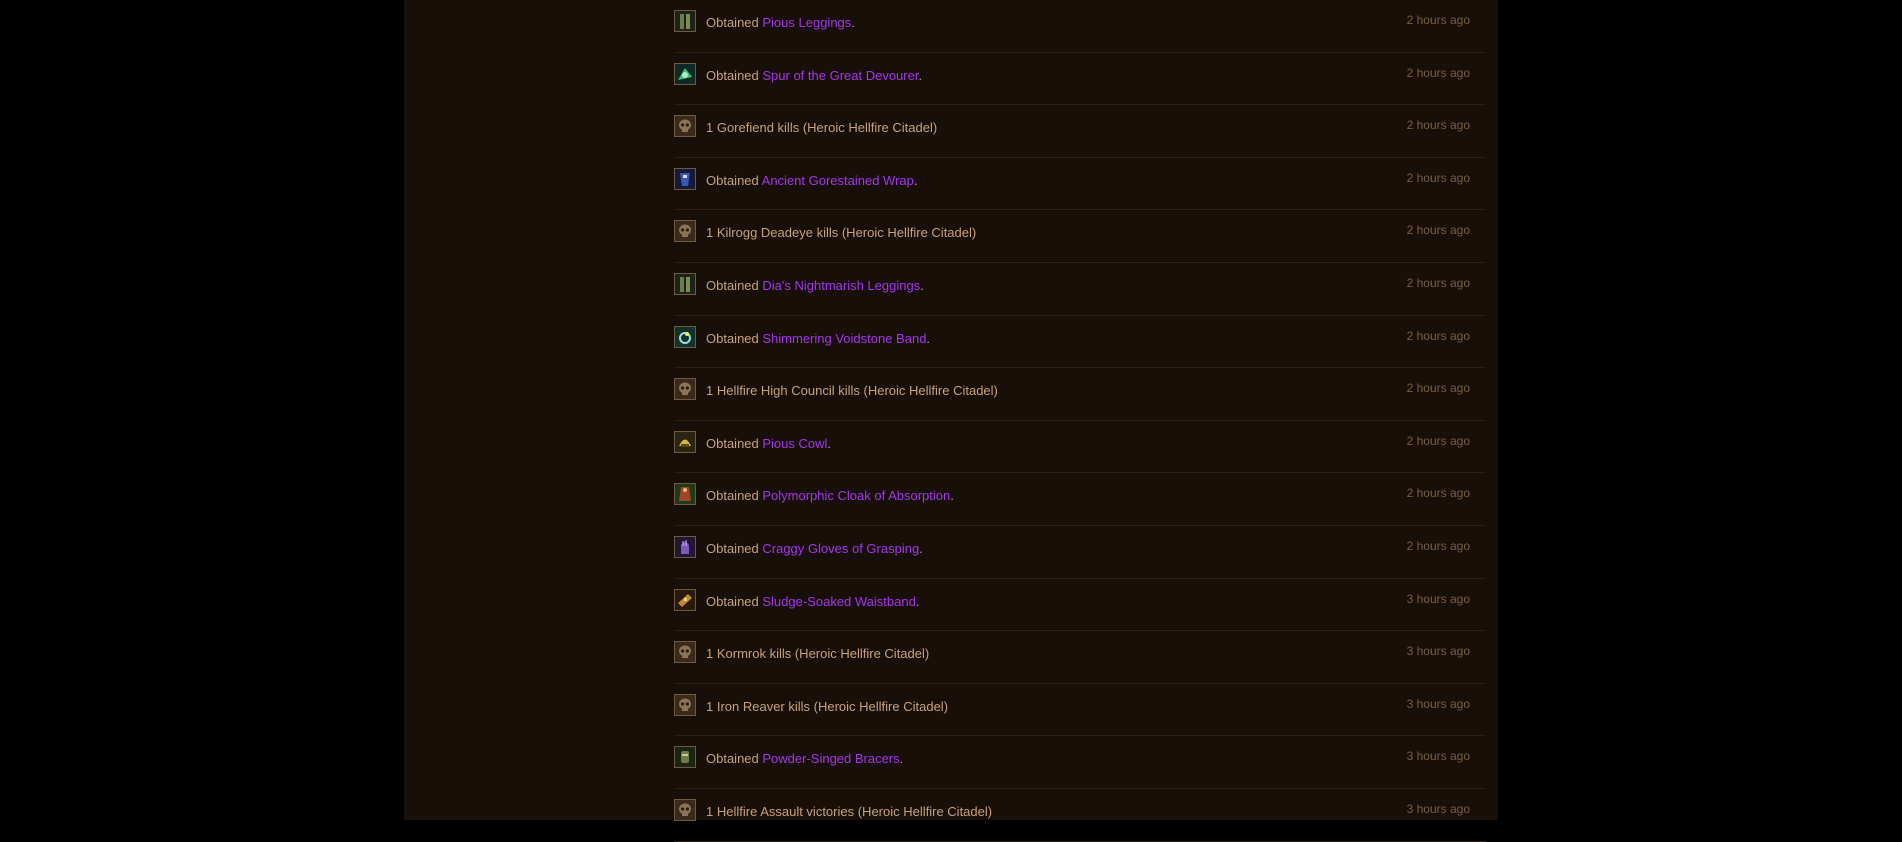 The height and width of the screenshot is (842, 1902). I want to click on bracers-icon, so click(685, 757).